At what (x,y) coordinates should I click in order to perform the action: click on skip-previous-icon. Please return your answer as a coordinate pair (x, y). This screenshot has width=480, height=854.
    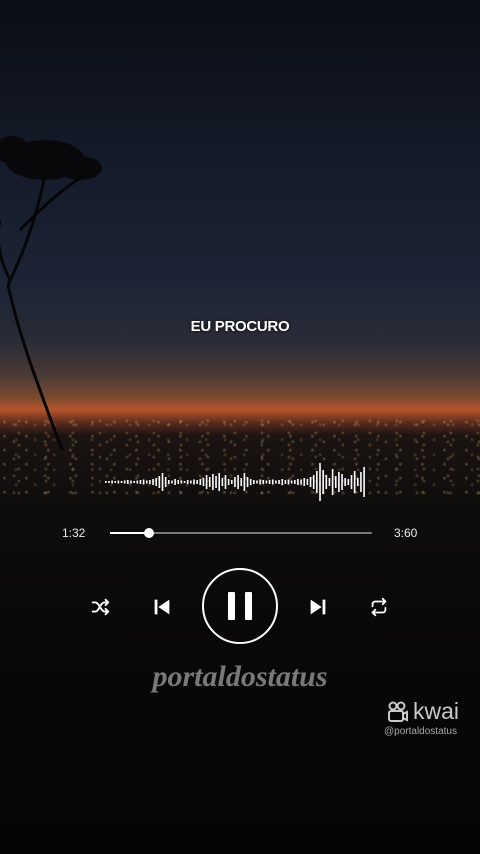
    Looking at the image, I should click on (162, 607).